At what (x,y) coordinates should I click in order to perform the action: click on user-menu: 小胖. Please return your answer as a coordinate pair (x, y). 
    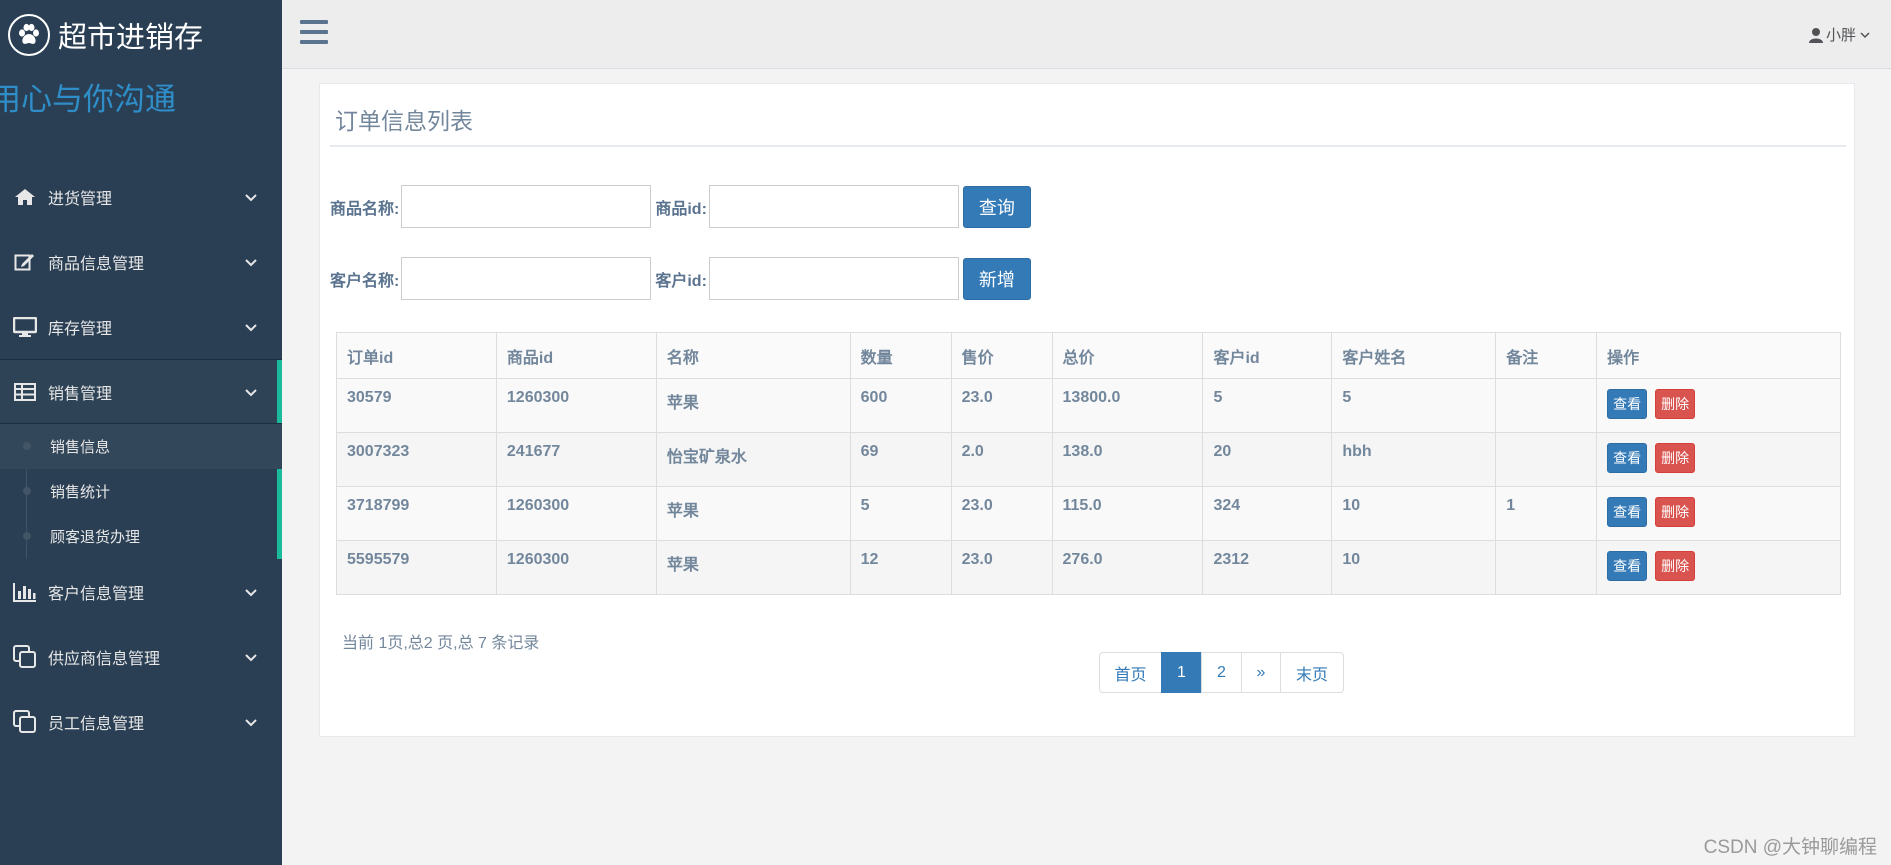
    Looking at the image, I should click on (1840, 34).